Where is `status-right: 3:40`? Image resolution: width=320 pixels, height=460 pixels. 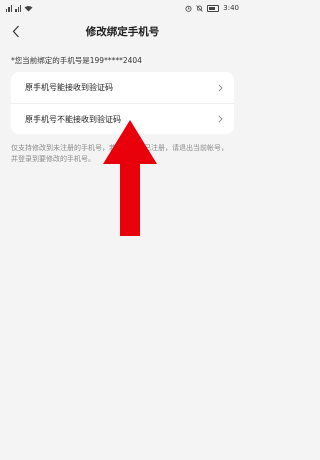
status-right: 3:40 is located at coordinates (212, 8).